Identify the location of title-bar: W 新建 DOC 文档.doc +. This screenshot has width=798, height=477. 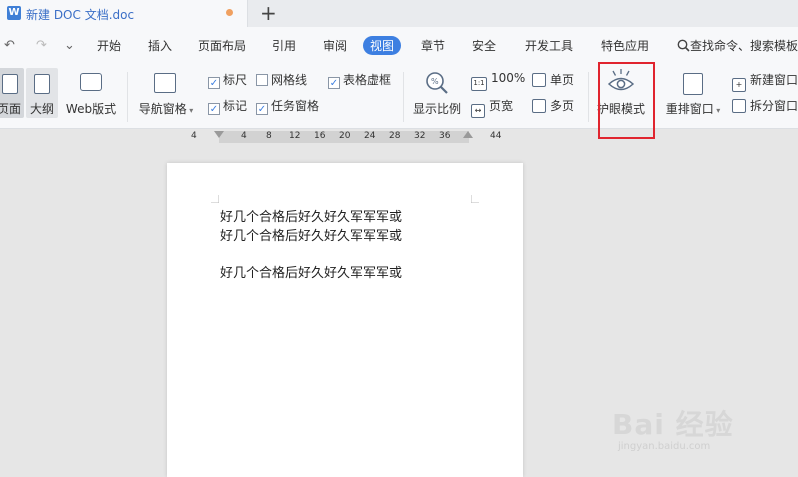
(399, 13).